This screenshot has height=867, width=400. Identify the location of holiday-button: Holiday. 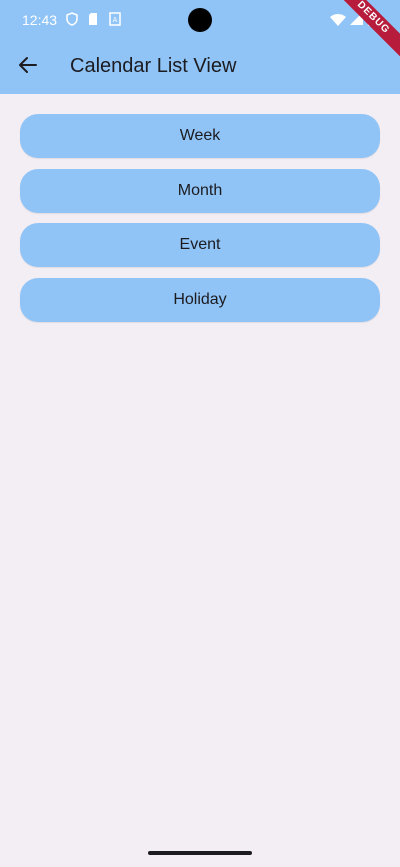
(200, 299).